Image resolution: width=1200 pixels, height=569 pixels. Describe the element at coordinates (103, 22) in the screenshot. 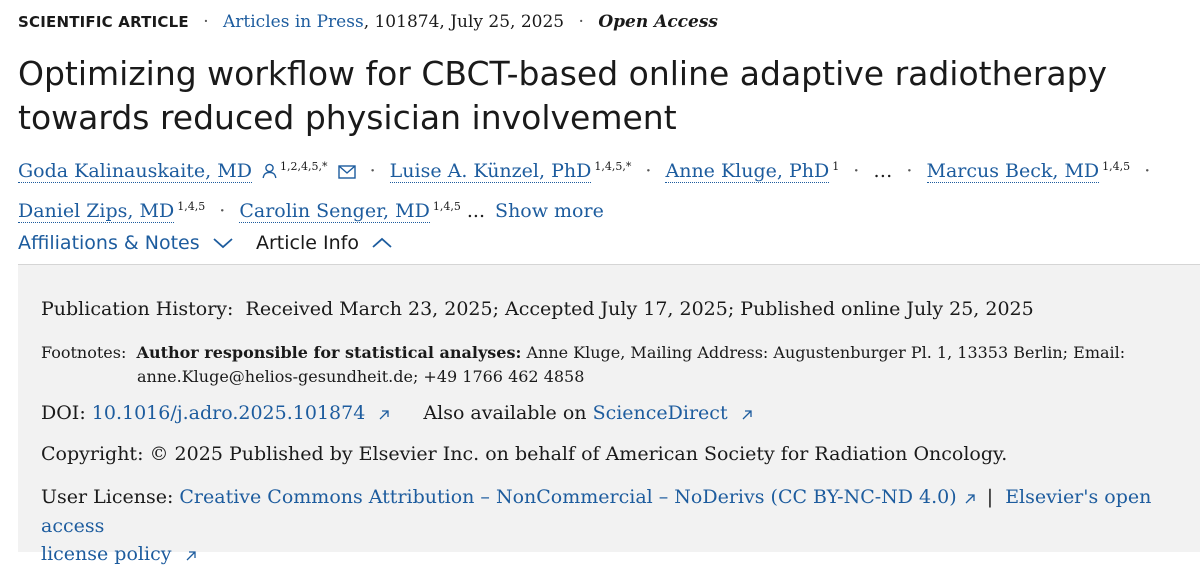

I see `article-type: SCIENTIFIC ARTICLE` at that location.